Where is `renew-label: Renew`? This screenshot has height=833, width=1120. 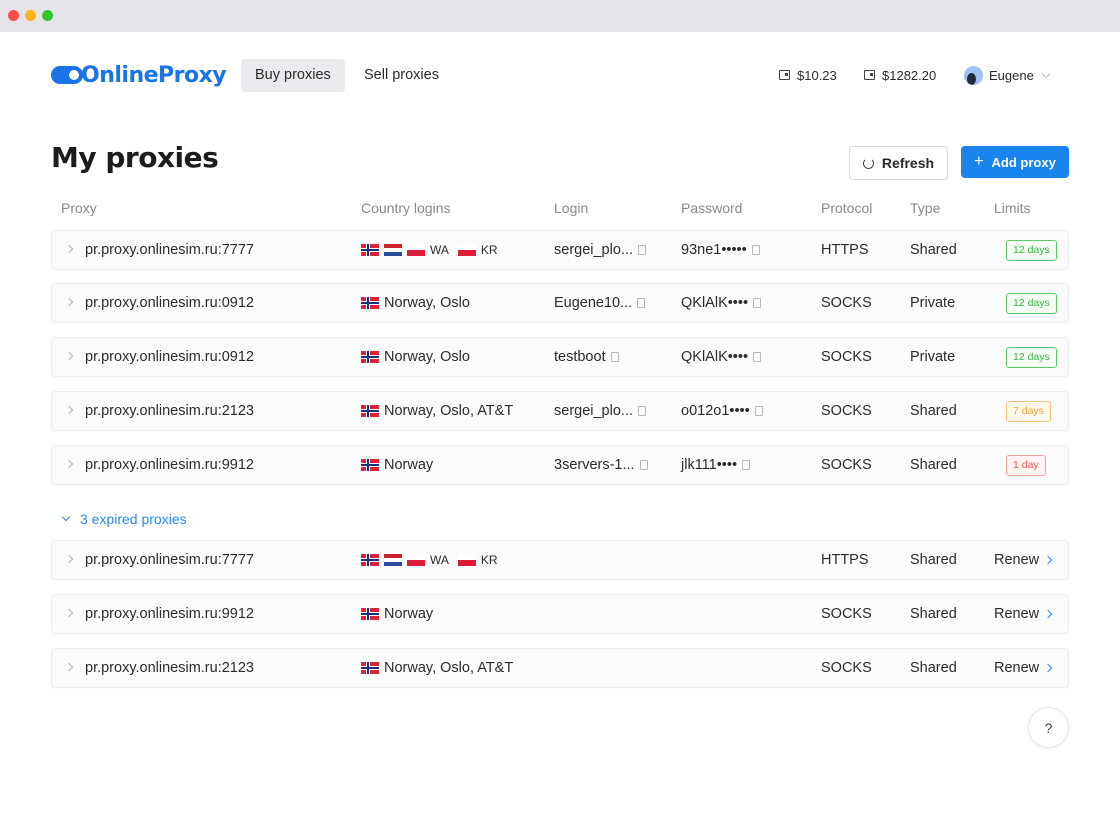
renew-label: Renew is located at coordinates (1017, 668).